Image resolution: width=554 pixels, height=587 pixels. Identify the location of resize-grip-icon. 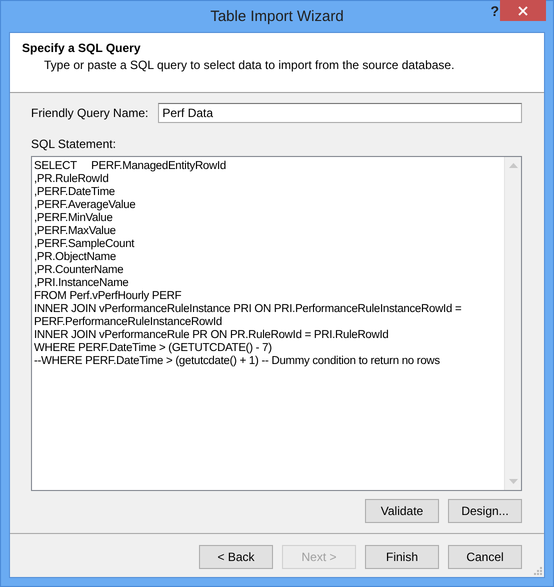
(538, 571).